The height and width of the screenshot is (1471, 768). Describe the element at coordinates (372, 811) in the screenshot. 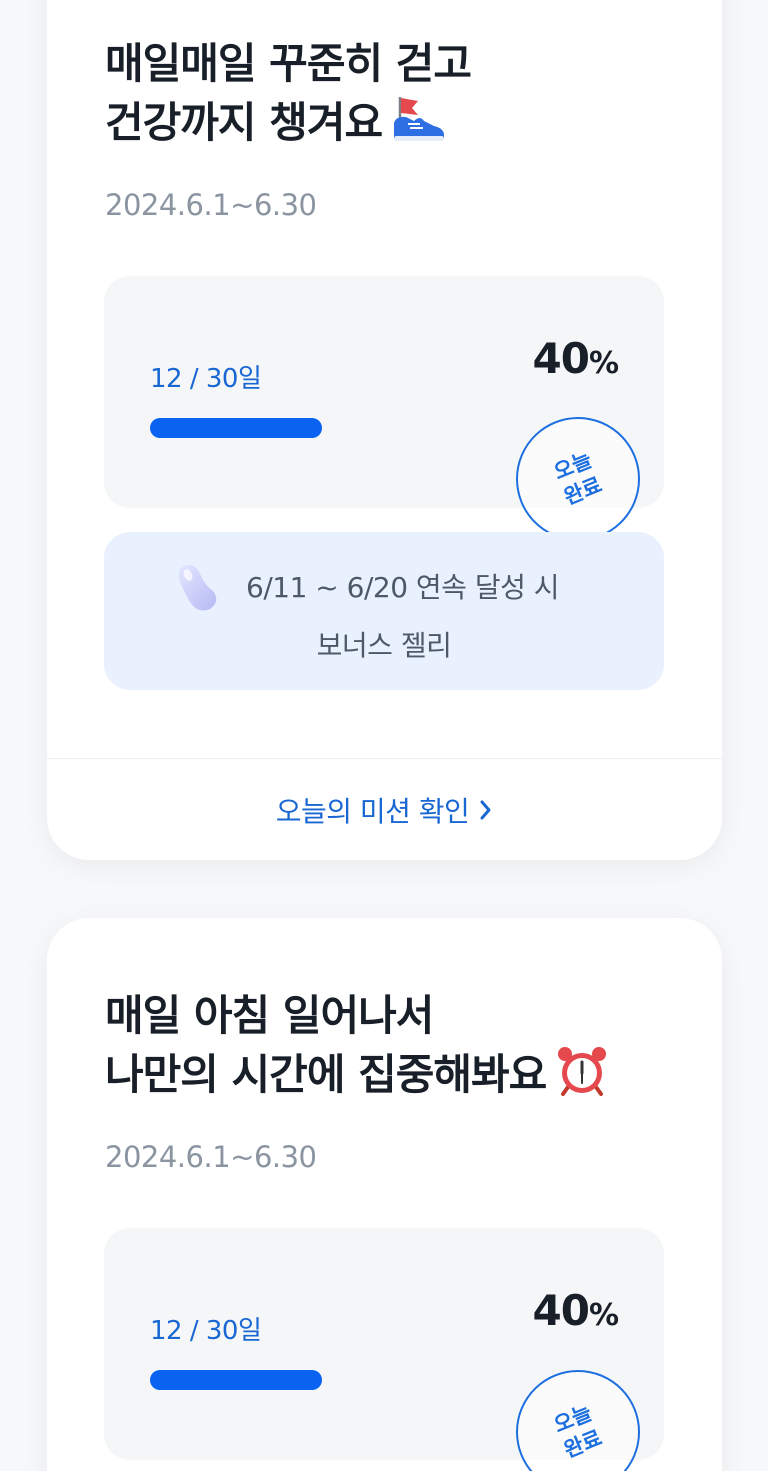

I see `today-mission-label: 오늘의 미션 확인` at that location.